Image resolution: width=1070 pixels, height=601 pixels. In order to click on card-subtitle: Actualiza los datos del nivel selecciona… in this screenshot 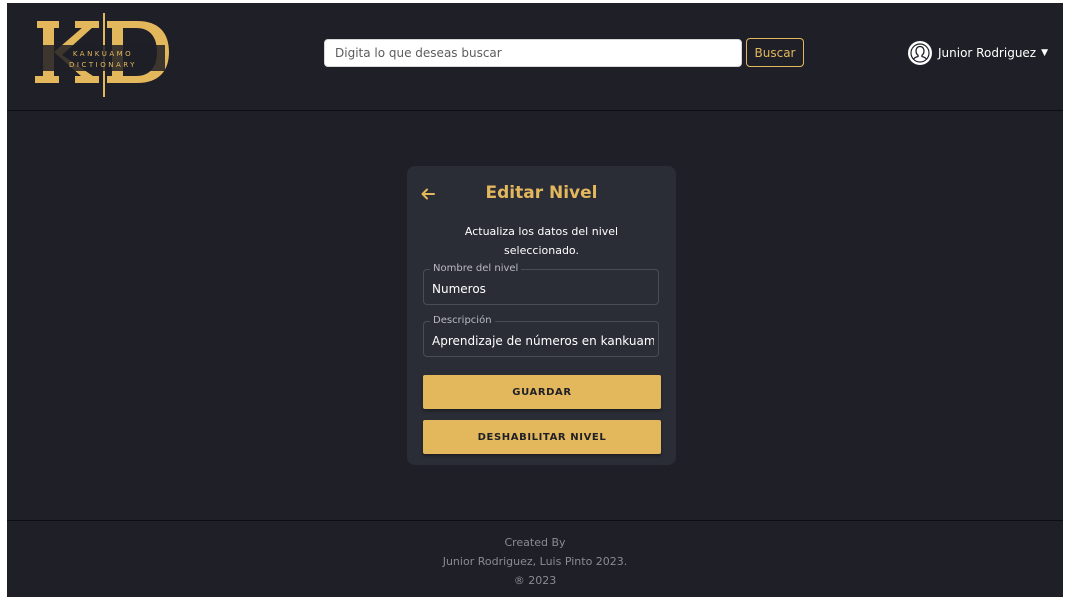, I will do `click(541, 241)`.